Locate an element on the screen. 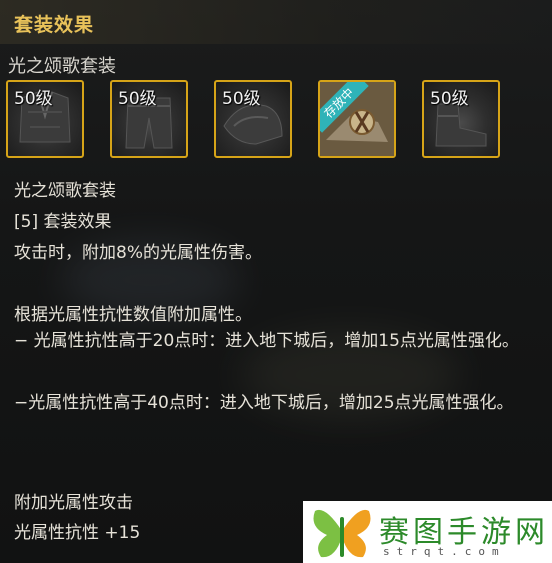  watermark-domain: strqt.com is located at coordinates (444, 551).